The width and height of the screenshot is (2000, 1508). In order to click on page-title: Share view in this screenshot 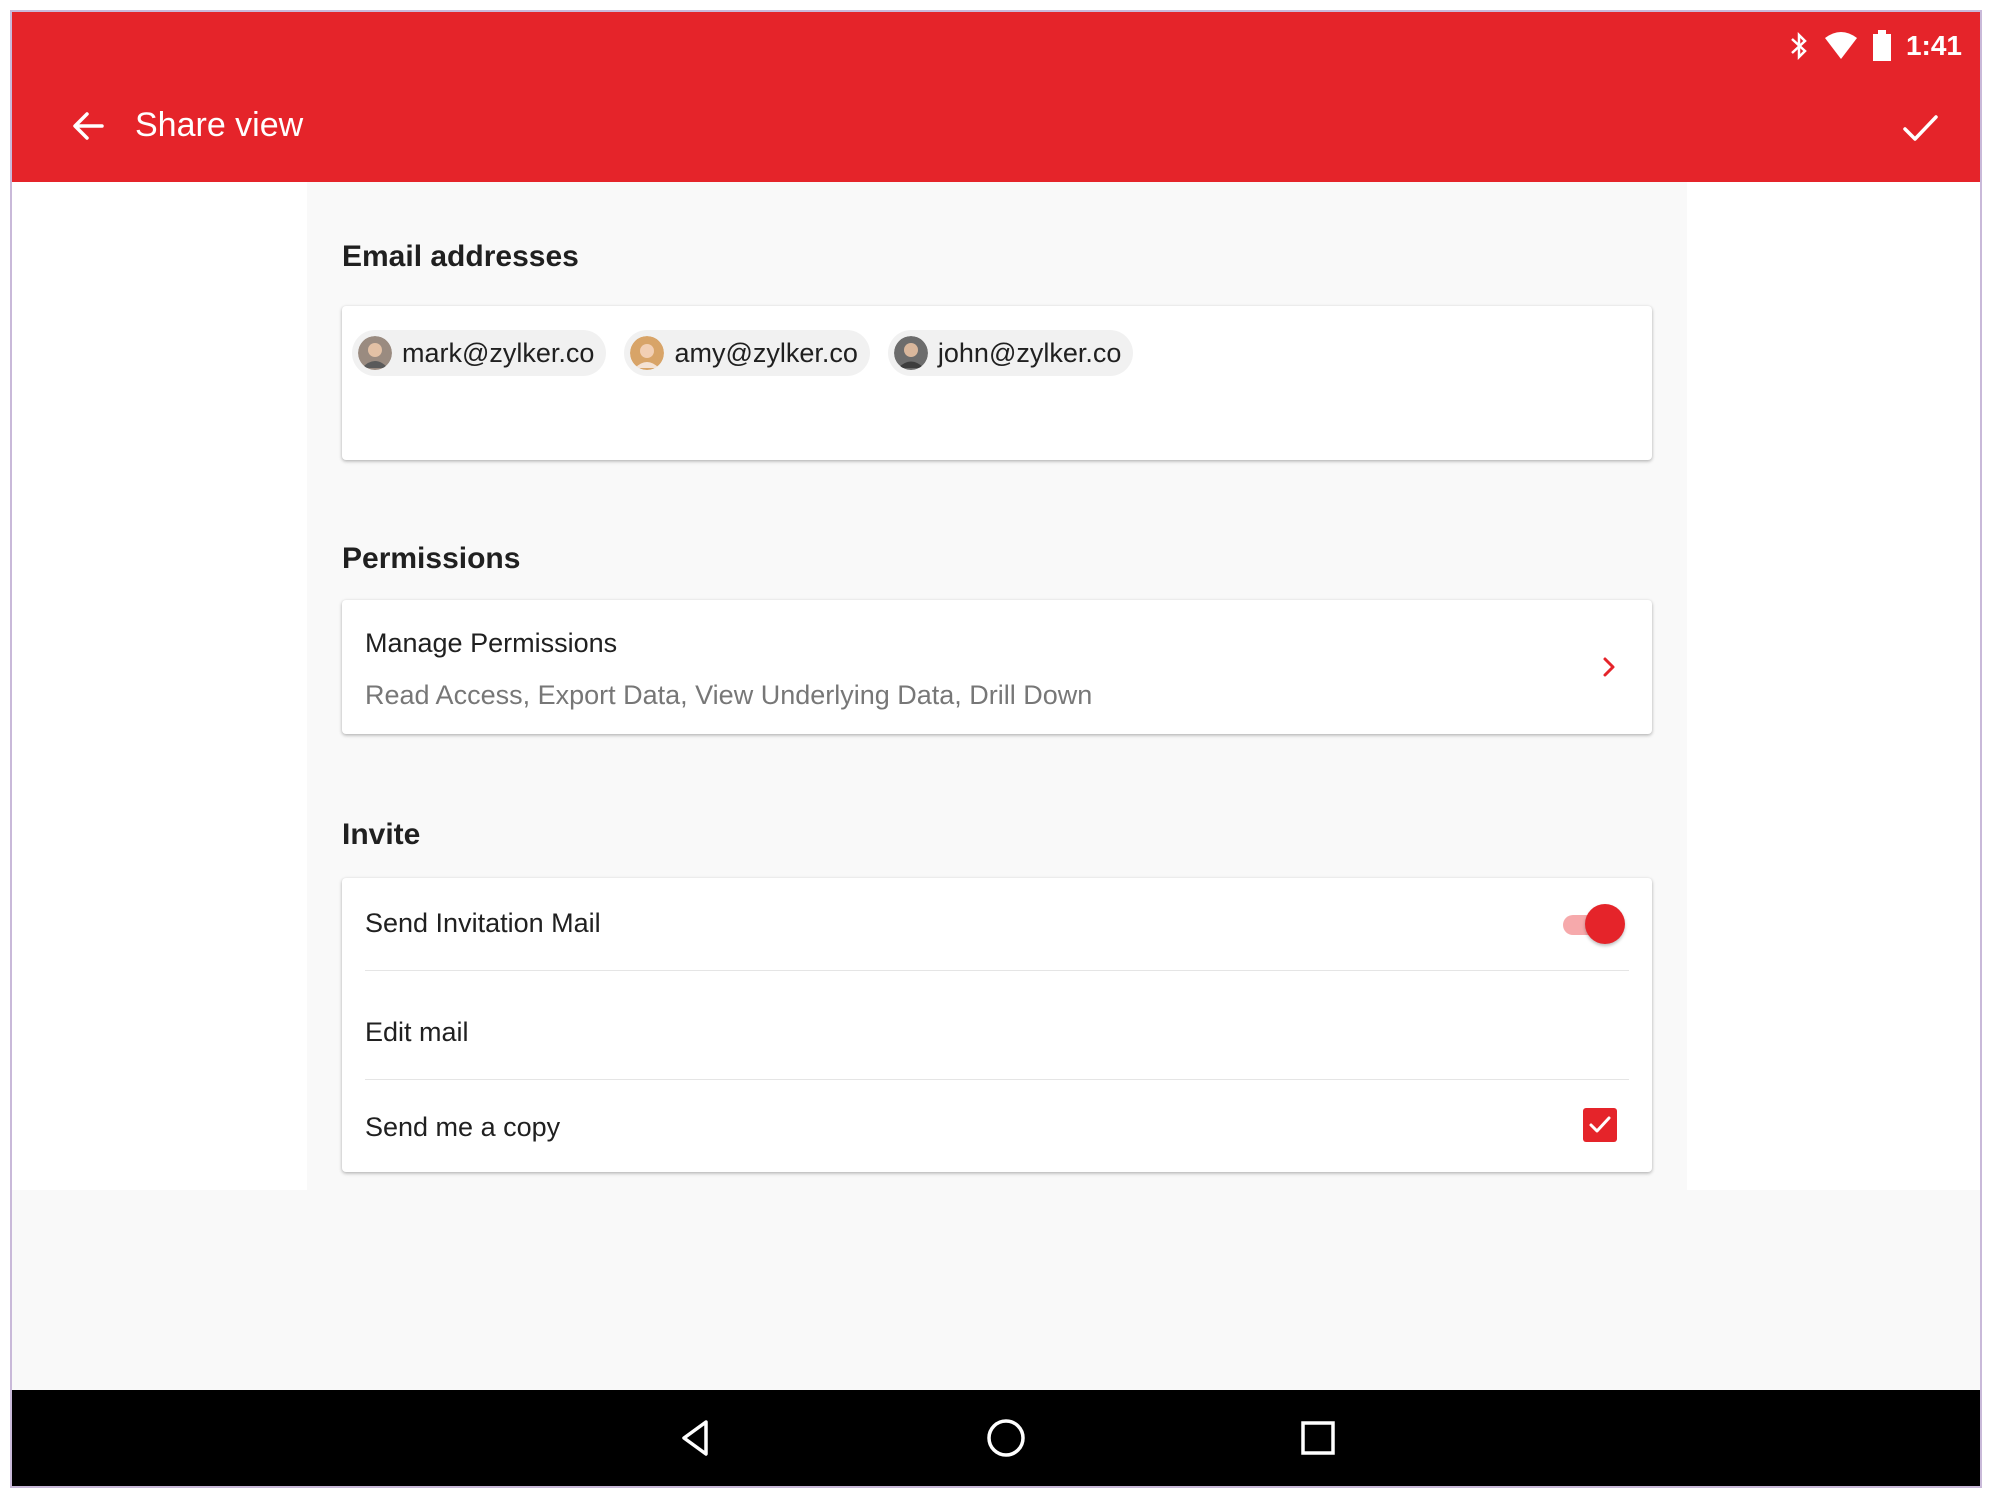, I will do `click(219, 125)`.